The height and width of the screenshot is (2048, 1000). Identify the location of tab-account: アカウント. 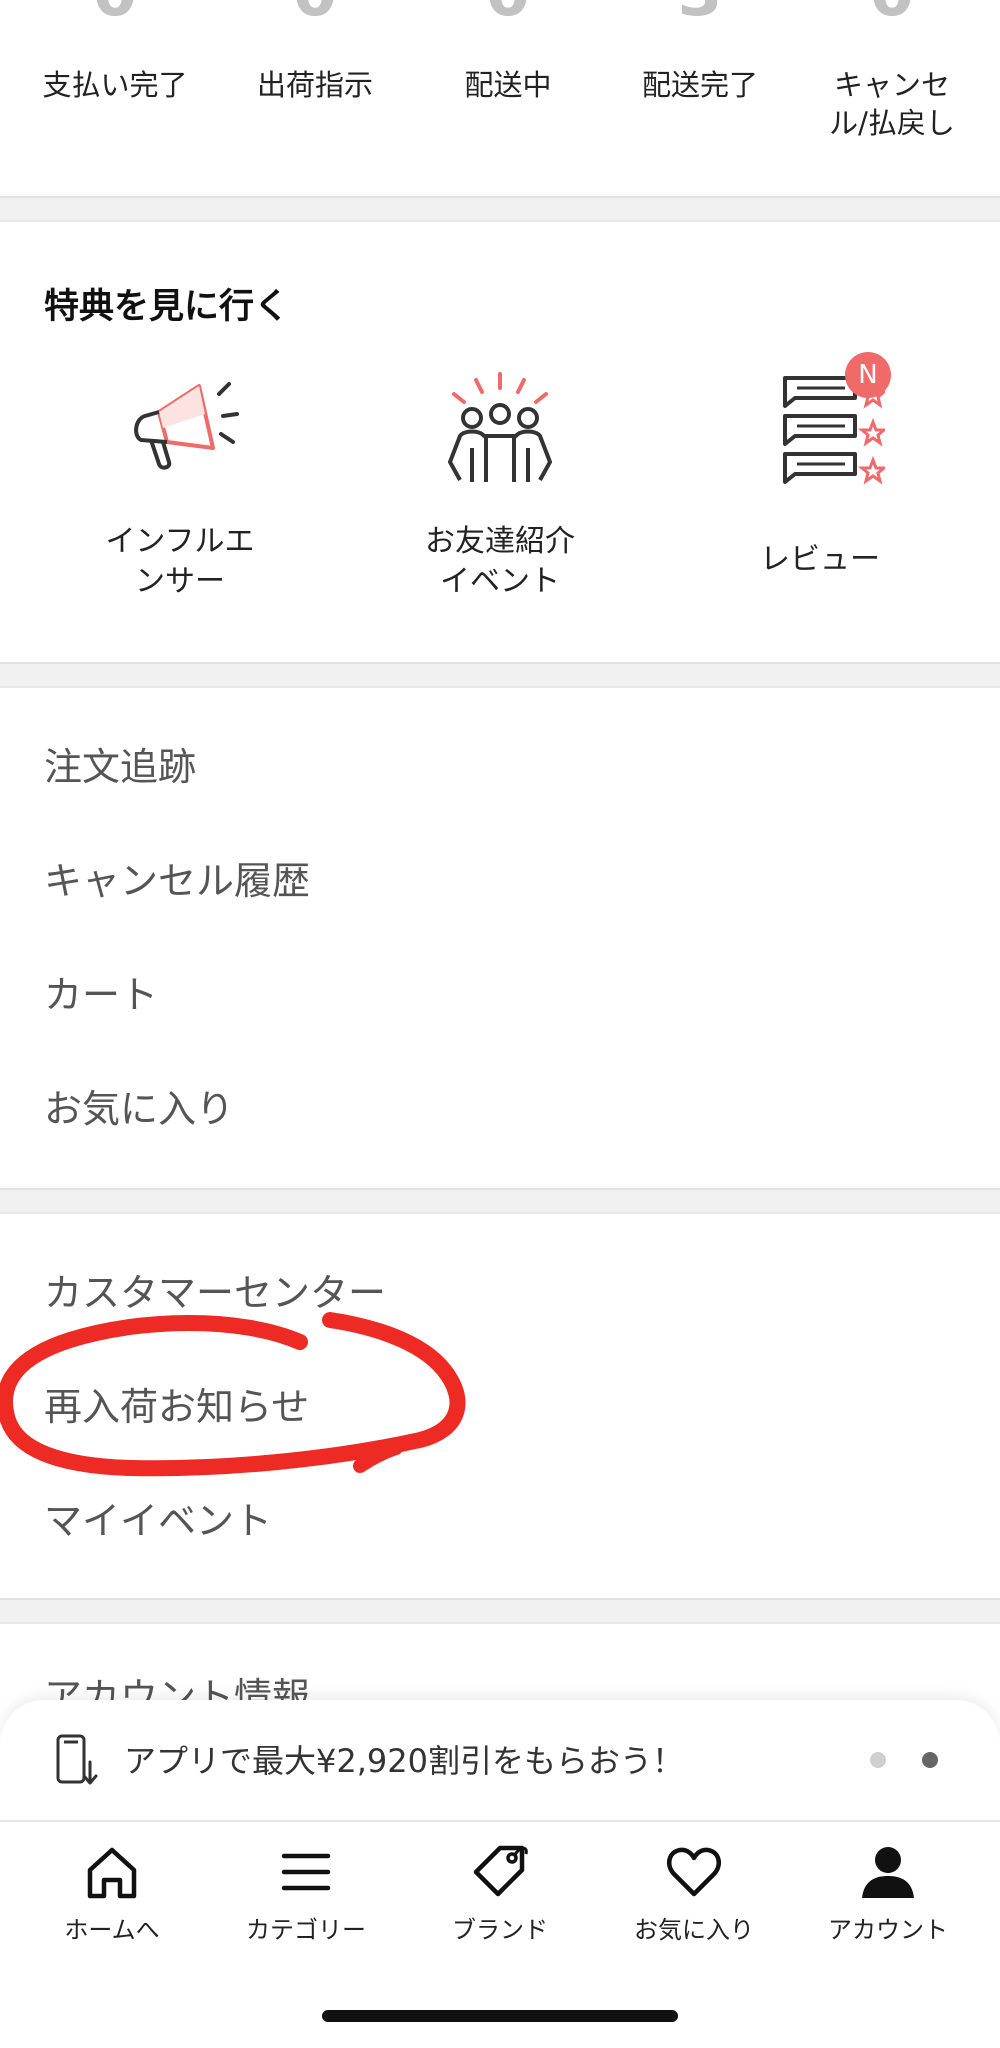
(888, 1897).